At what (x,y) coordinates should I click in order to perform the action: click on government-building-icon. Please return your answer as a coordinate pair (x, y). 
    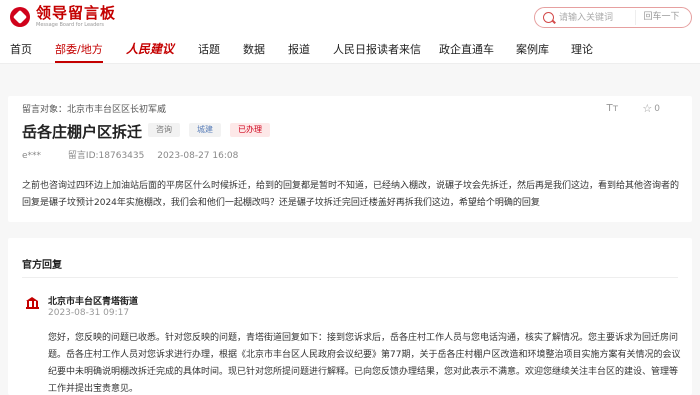
    Looking at the image, I should click on (32, 303).